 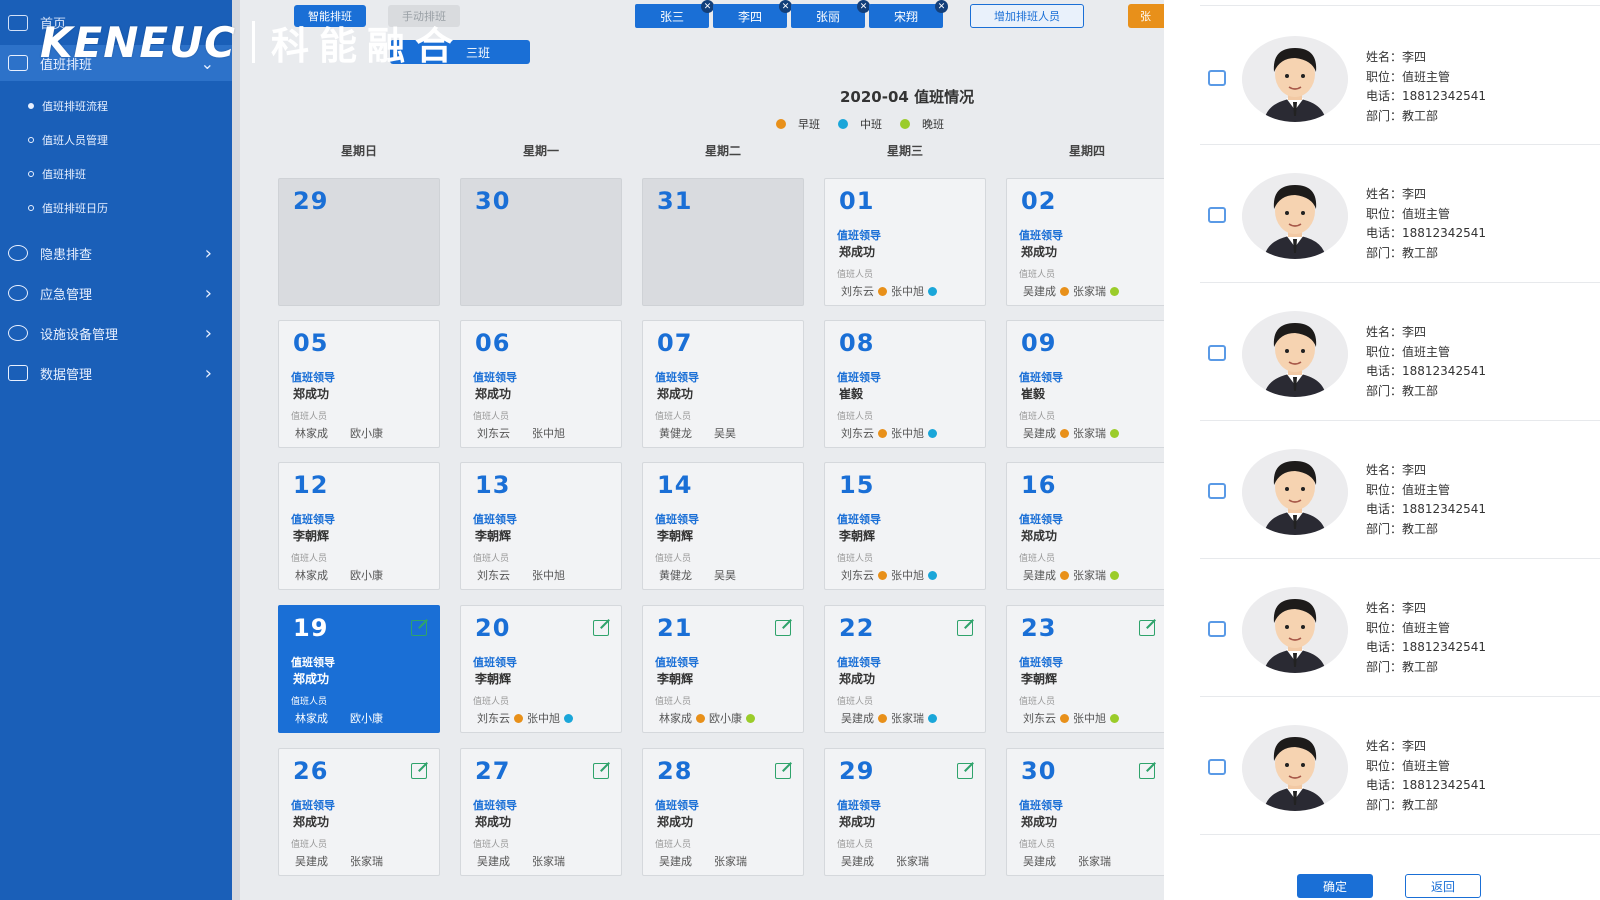 What do you see at coordinates (941, 6) in the screenshot?
I see `close-icon: ✕` at bounding box center [941, 6].